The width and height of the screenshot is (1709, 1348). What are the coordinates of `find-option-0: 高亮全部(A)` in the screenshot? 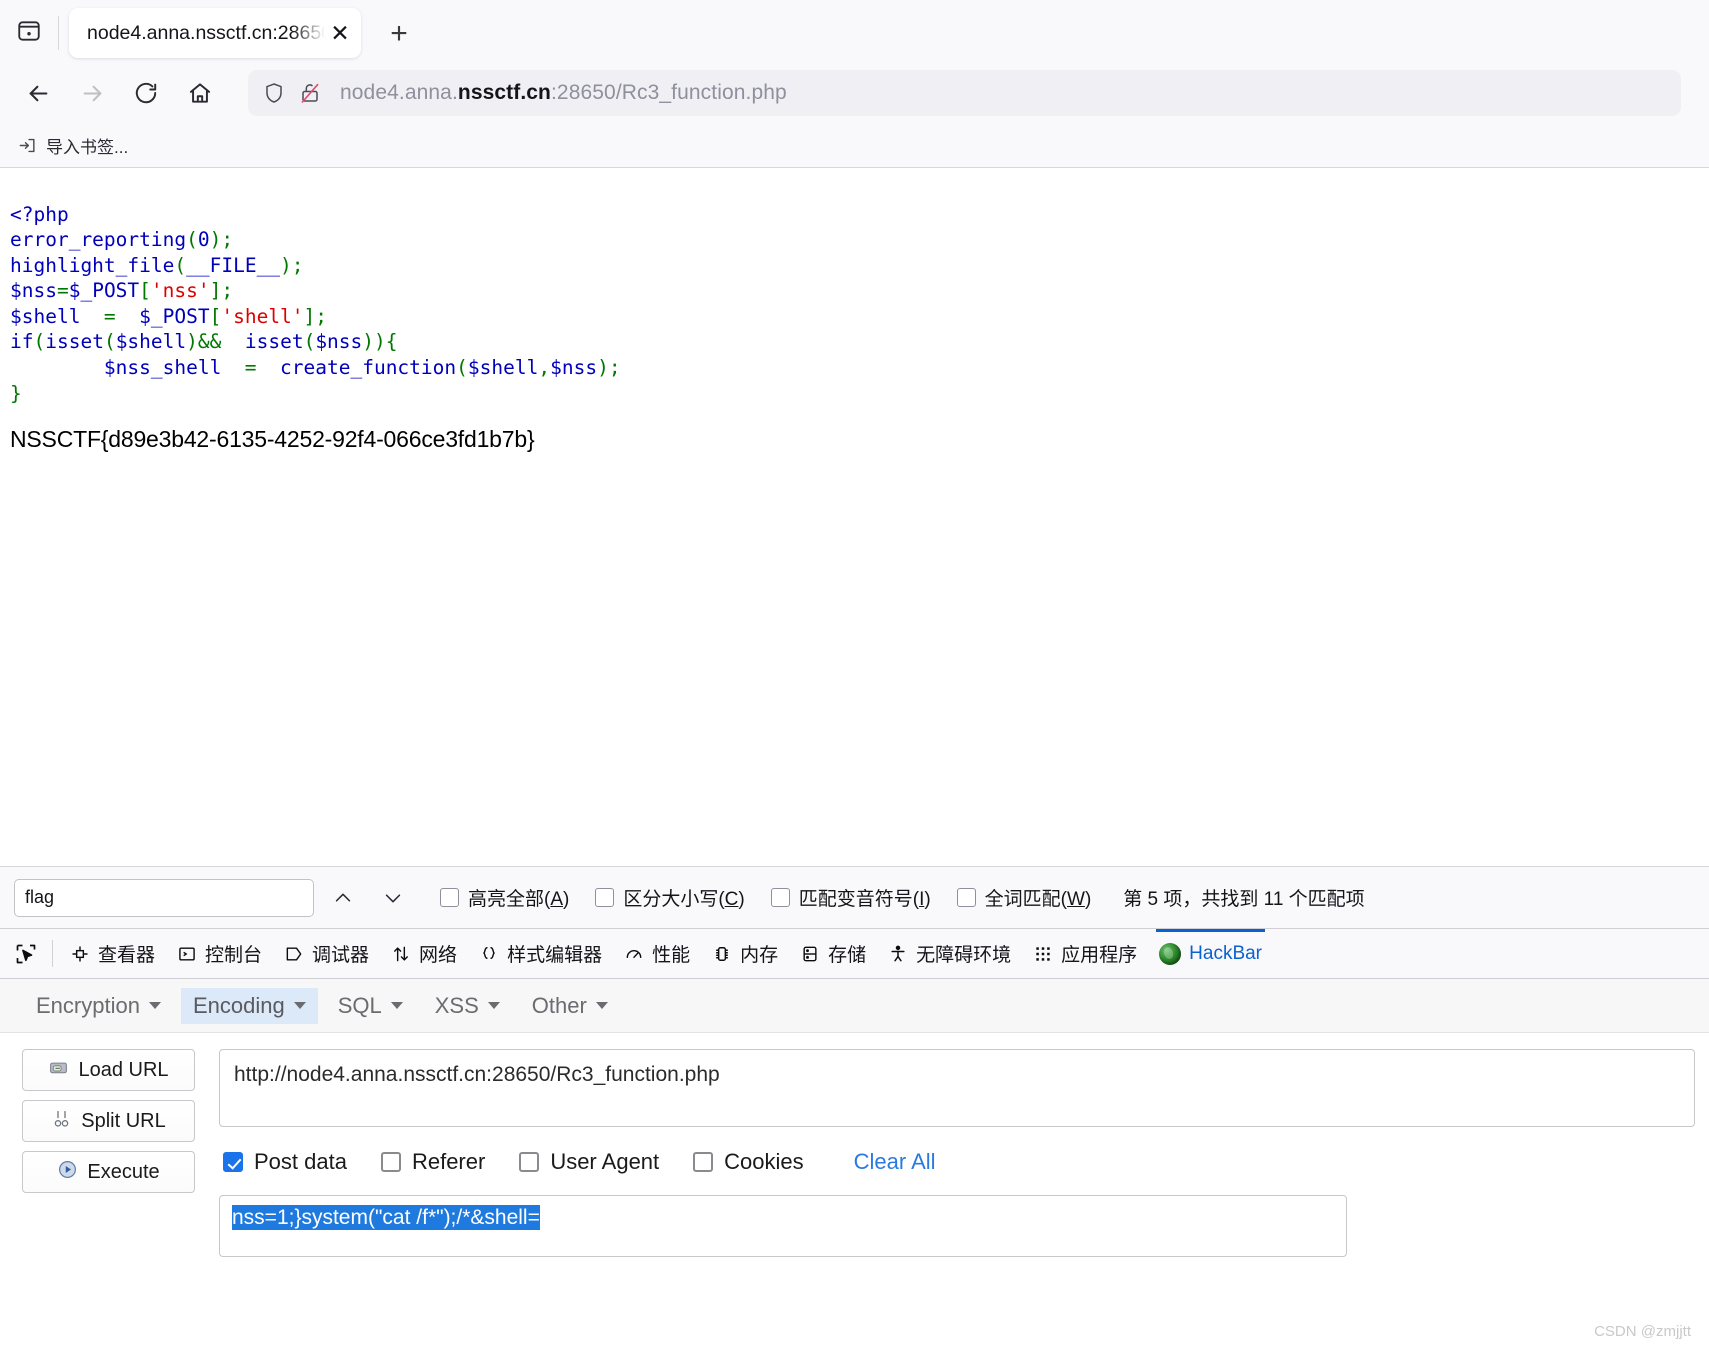 It's located at (504, 897).